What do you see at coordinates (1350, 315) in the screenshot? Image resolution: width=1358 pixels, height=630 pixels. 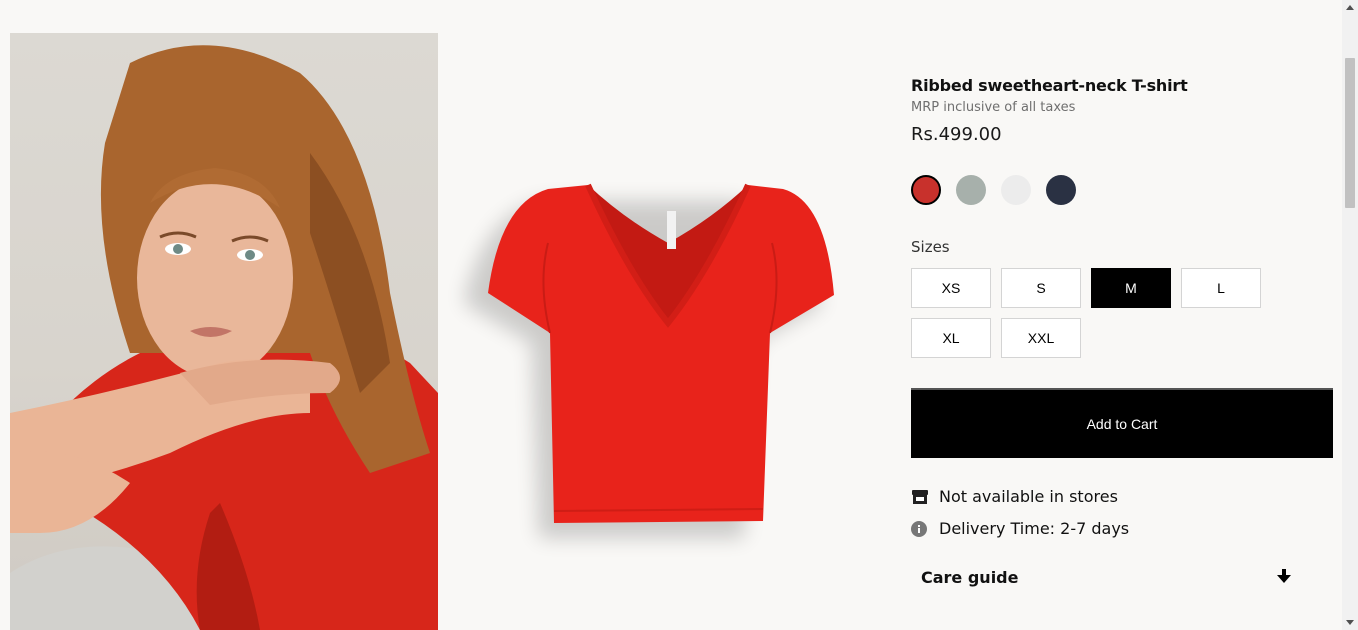 I see `page-scrollbar` at bounding box center [1350, 315].